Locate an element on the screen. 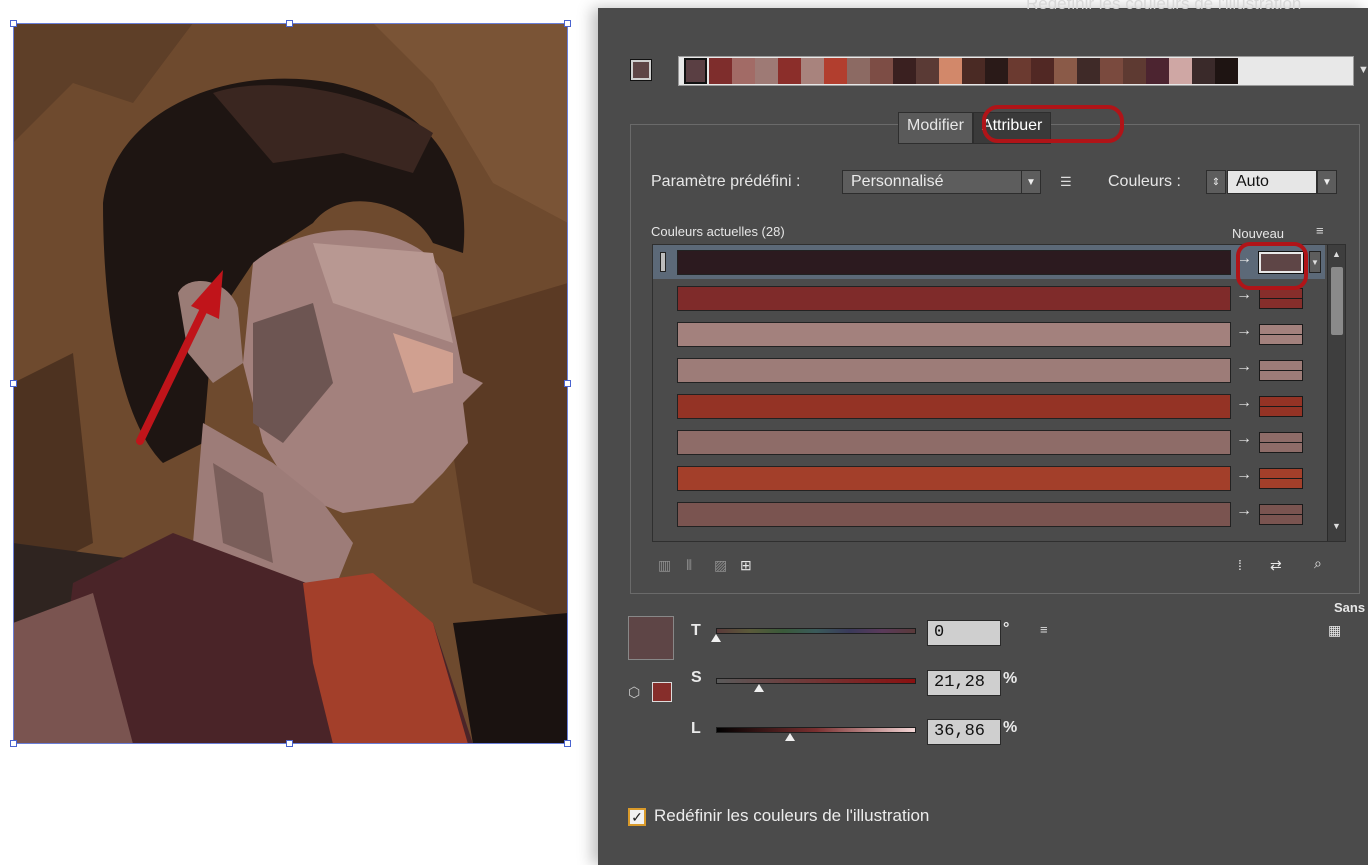 Image resolution: width=1368 pixels, height=865 pixels. random-order-icon: ⁞ is located at coordinates (1240, 565).